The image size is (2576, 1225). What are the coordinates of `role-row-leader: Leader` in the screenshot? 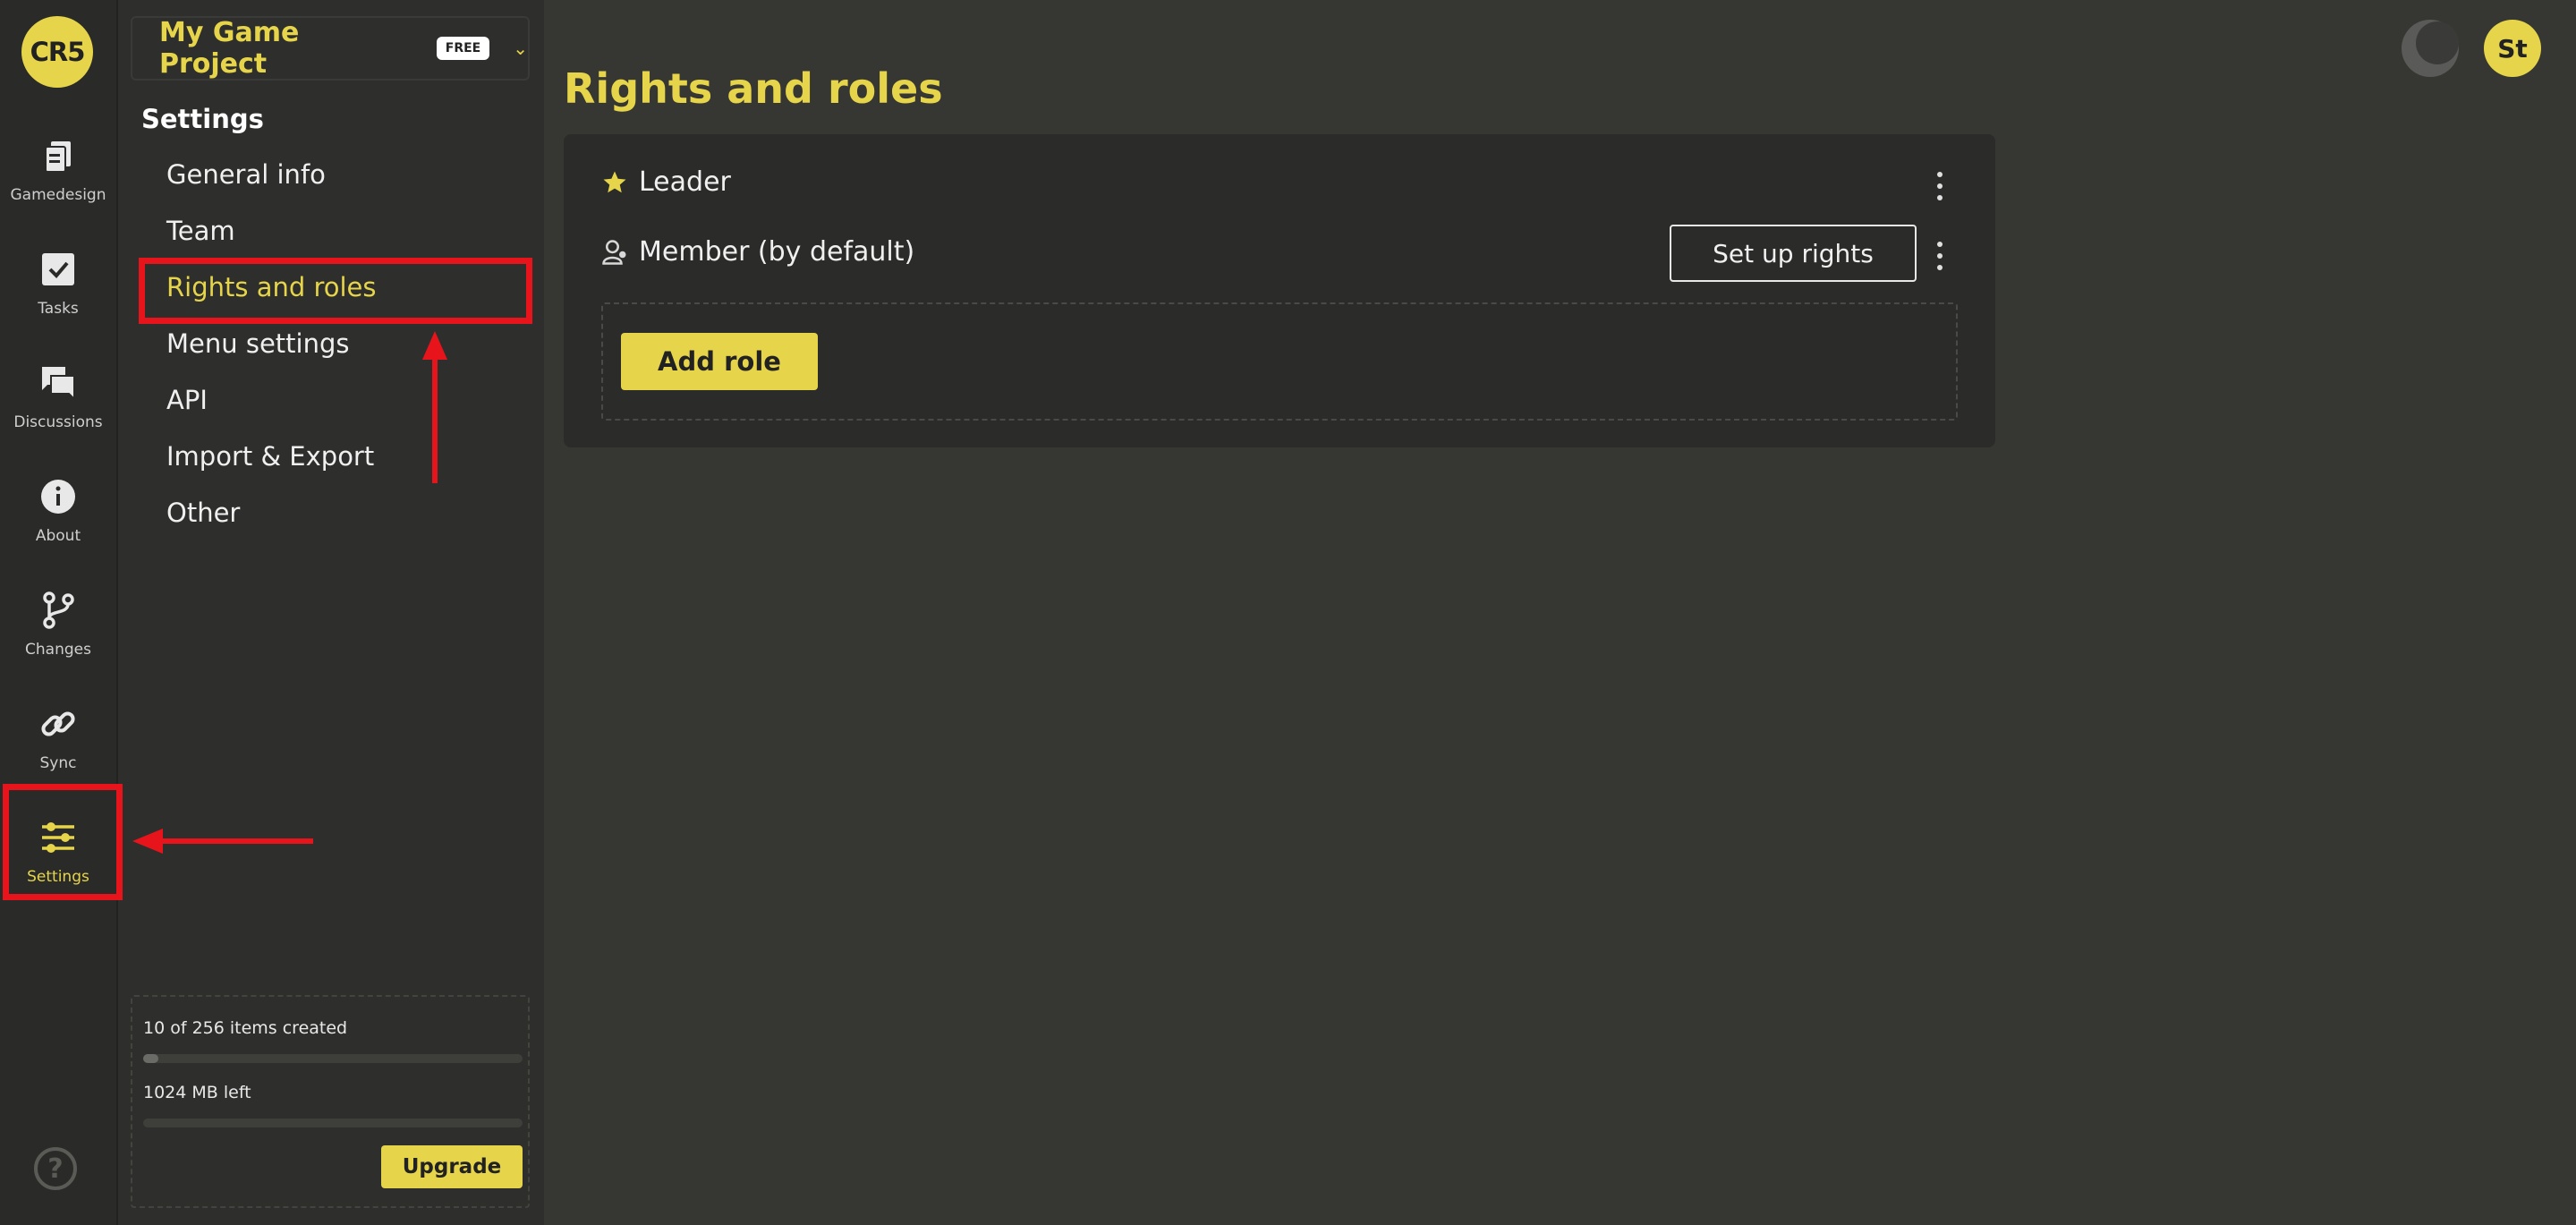 It's located at (666, 182).